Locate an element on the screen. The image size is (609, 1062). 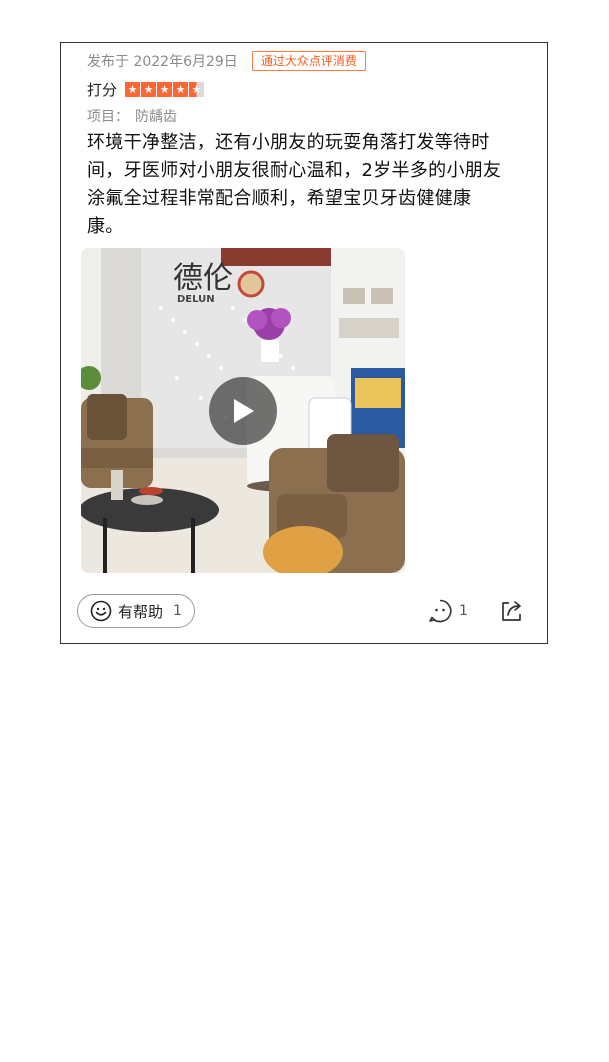
comment-button: 1 is located at coordinates (447, 611).